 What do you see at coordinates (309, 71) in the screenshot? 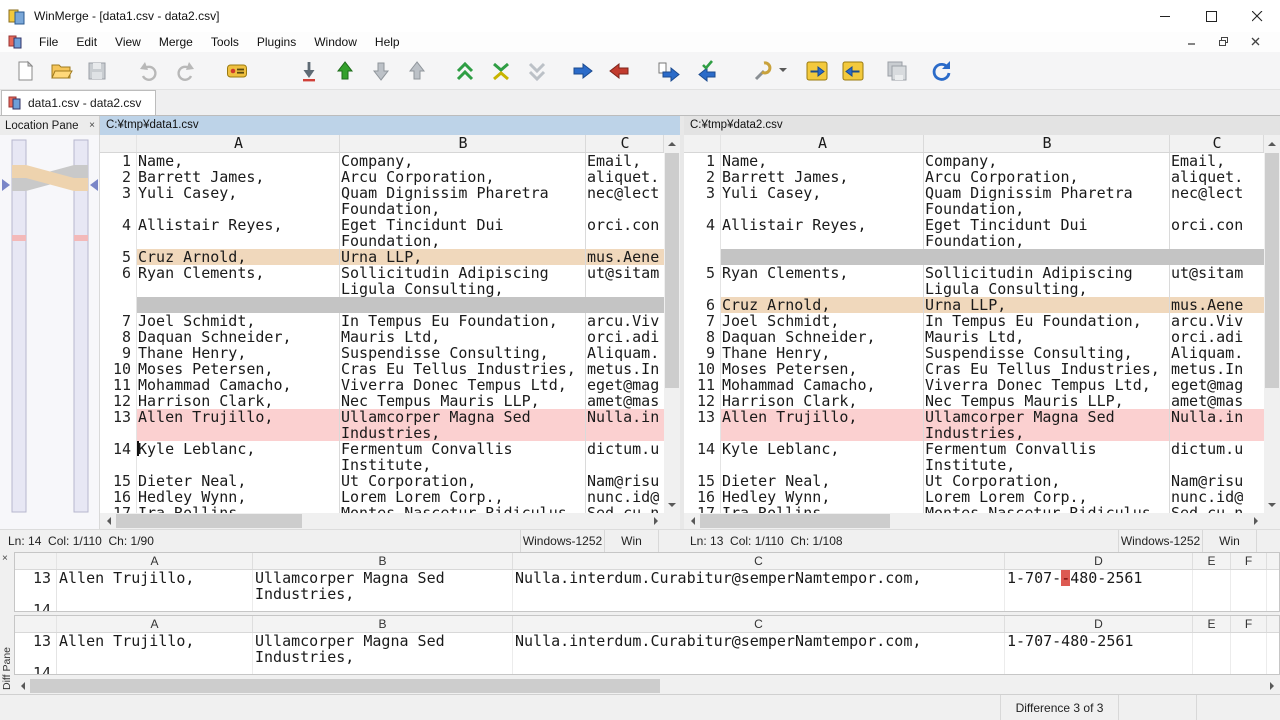
I see `goto-diff-button` at bounding box center [309, 71].